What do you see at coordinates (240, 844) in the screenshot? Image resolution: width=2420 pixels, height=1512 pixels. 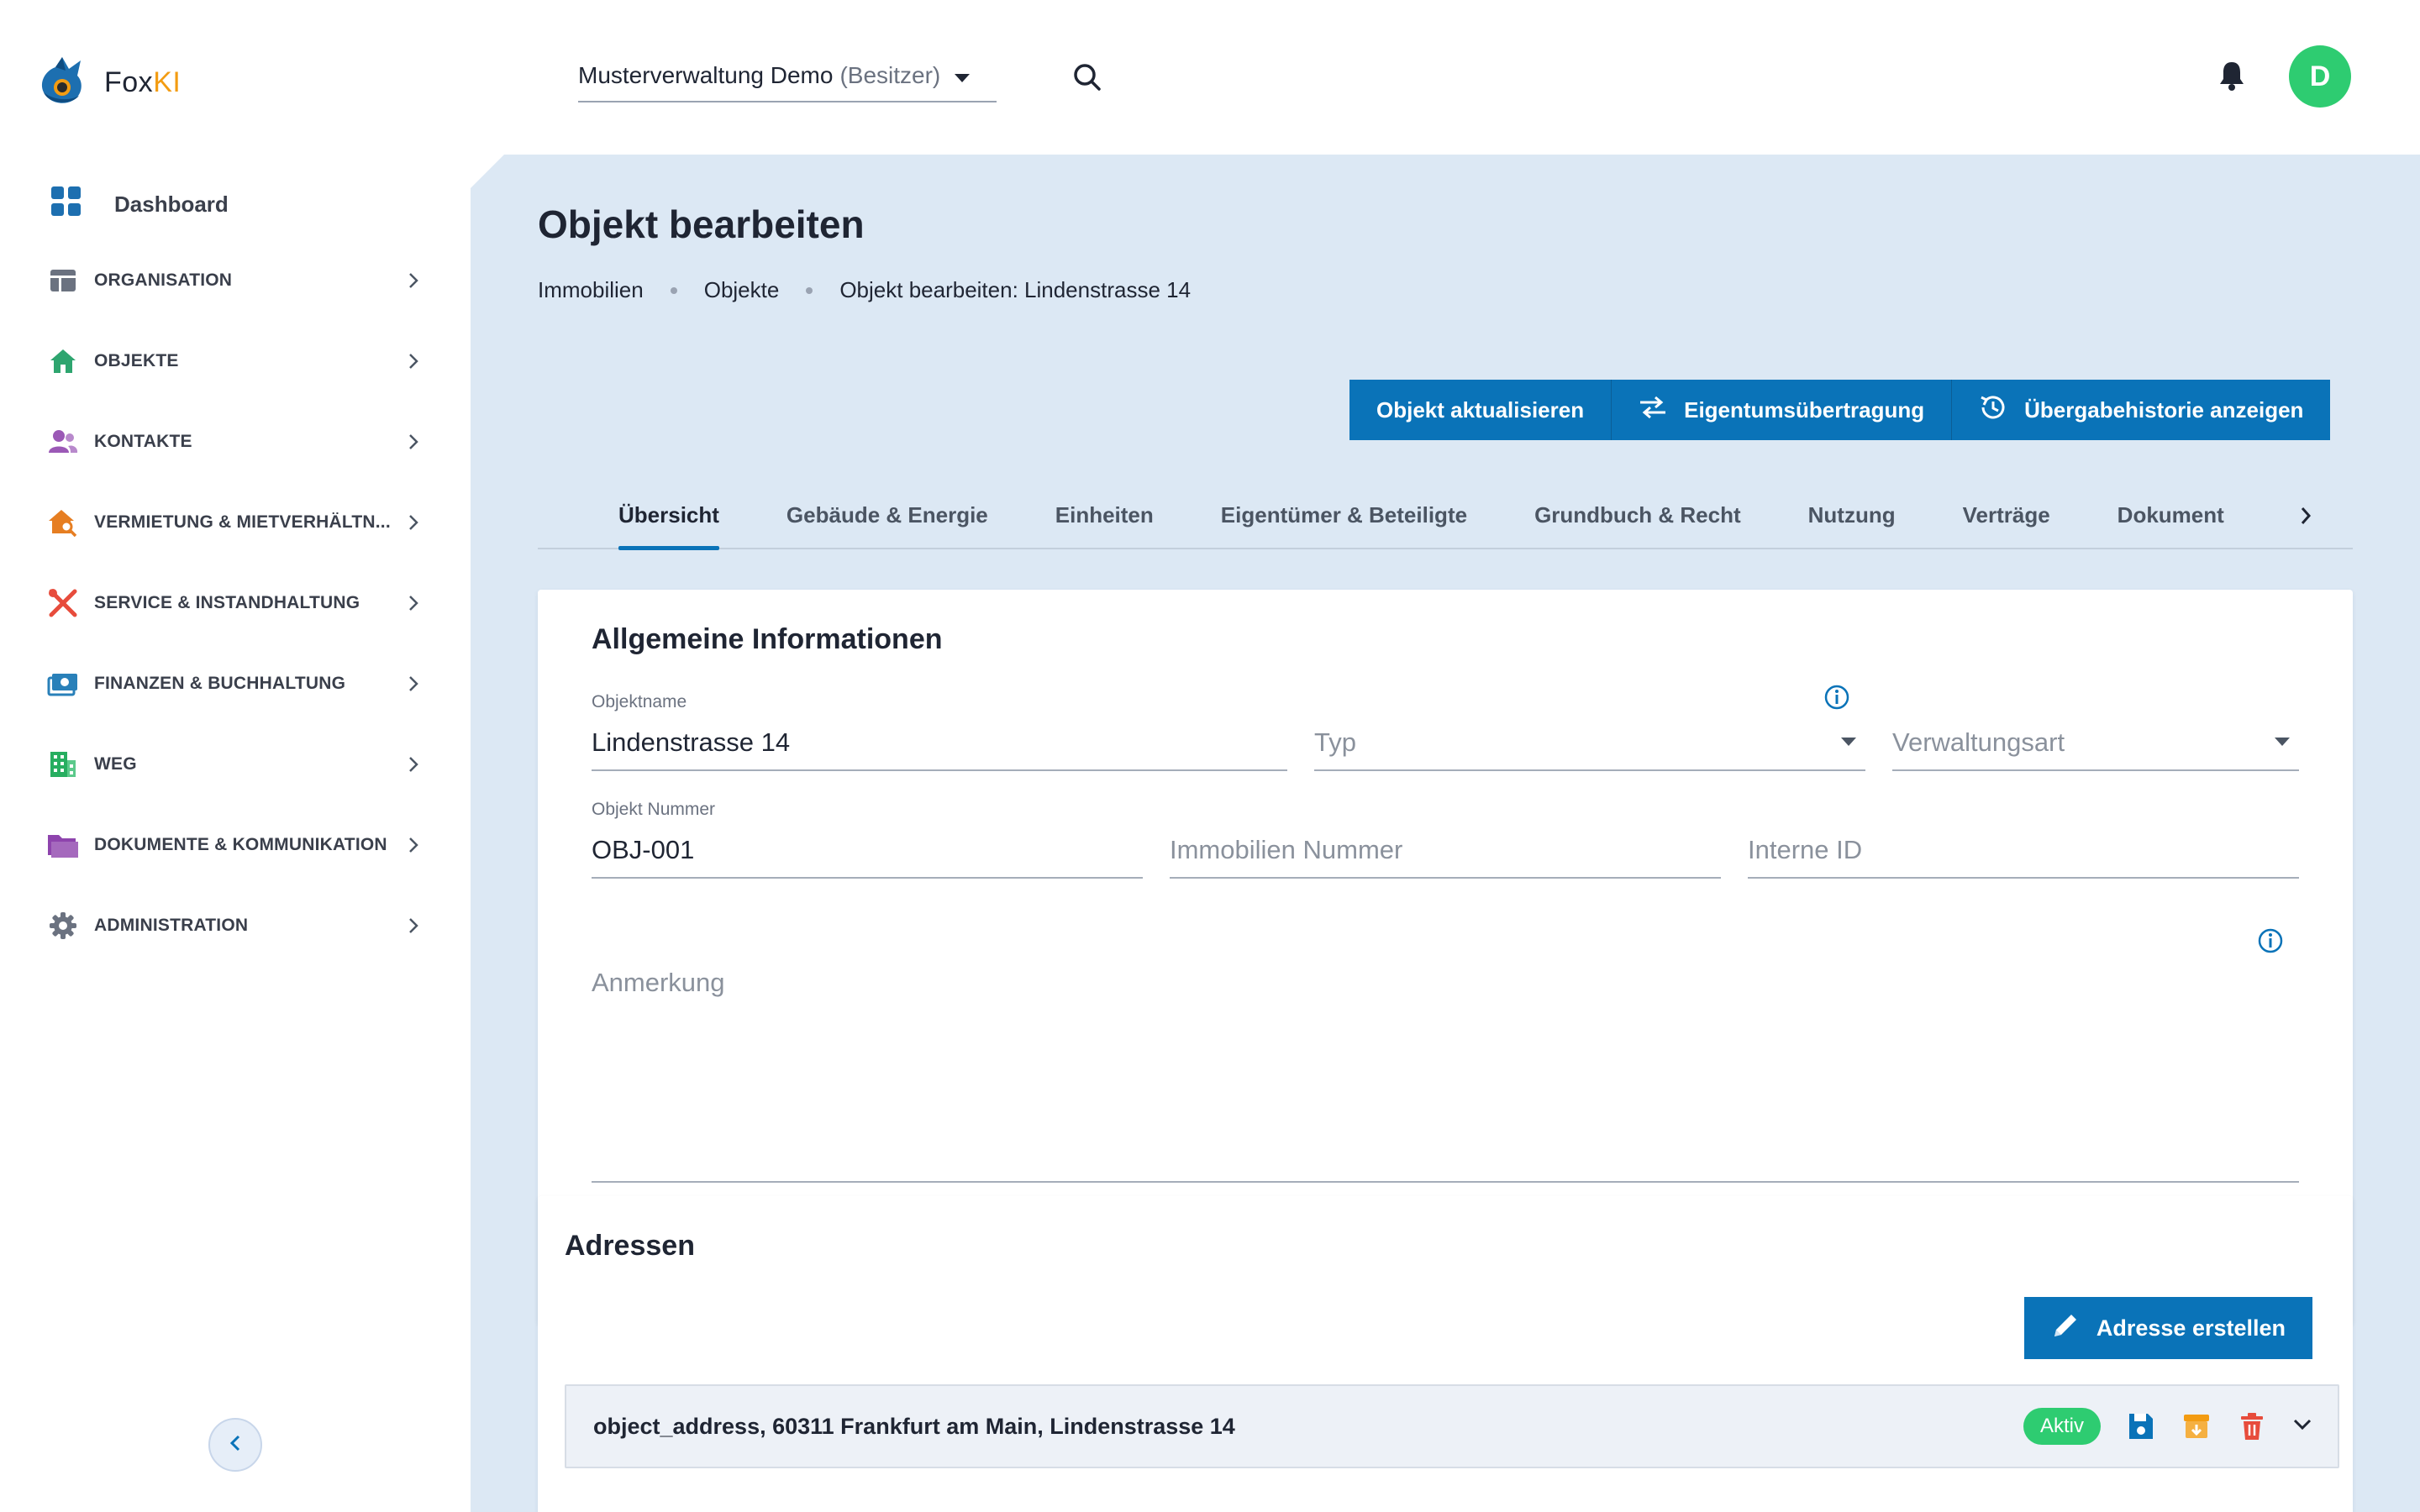 I see `sidebar-item-label: DOKUMENTE & KOMMUNIKATION` at bounding box center [240, 844].